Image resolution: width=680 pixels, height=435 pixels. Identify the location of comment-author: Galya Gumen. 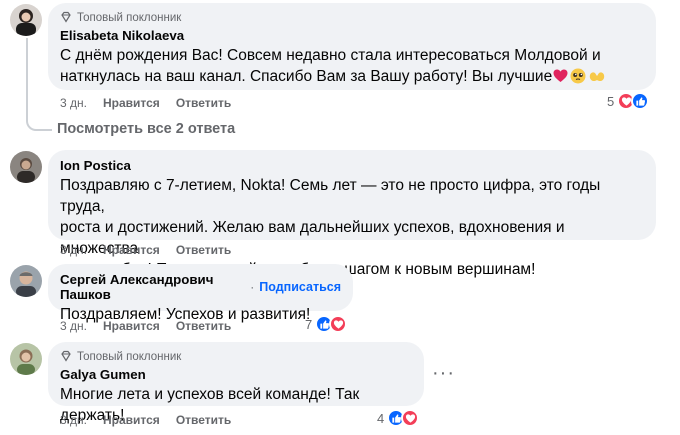
(103, 374).